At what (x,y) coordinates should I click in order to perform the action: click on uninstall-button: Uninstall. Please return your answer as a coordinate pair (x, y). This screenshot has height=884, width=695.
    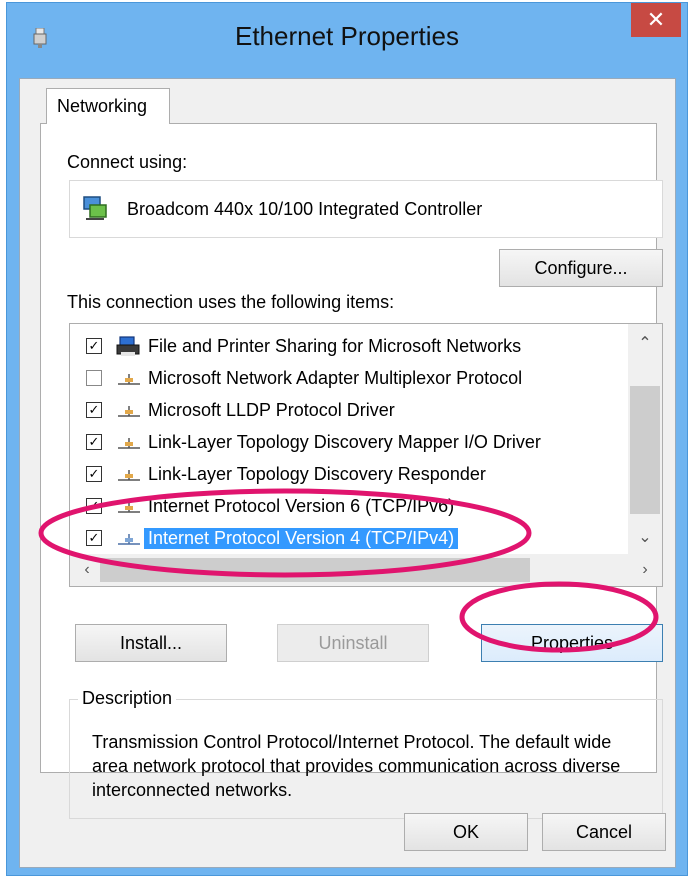
    Looking at the image, I should click on (353, 643).